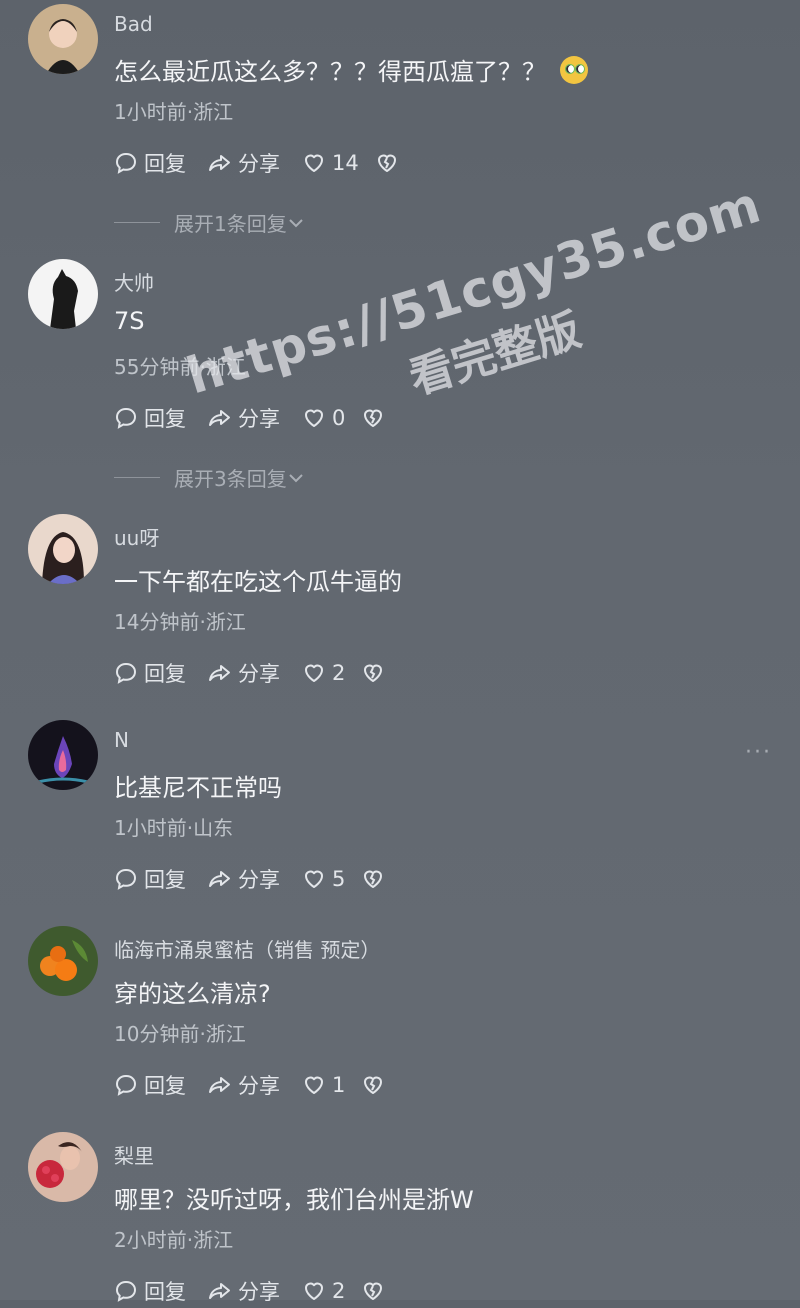 The height and width of the screenshot is (1308, 800). What do you see at coordinates (136, 536) in the screenshot?
I see `username: uu呀` at bounding box center [136, 536].